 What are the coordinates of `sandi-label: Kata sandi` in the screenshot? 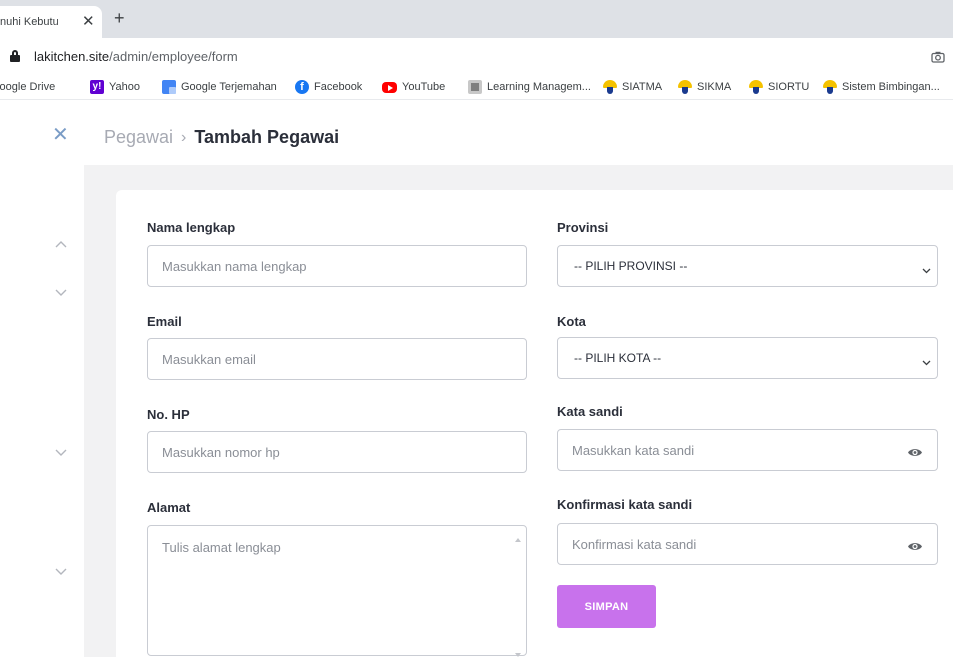 It's located at (590, 411).